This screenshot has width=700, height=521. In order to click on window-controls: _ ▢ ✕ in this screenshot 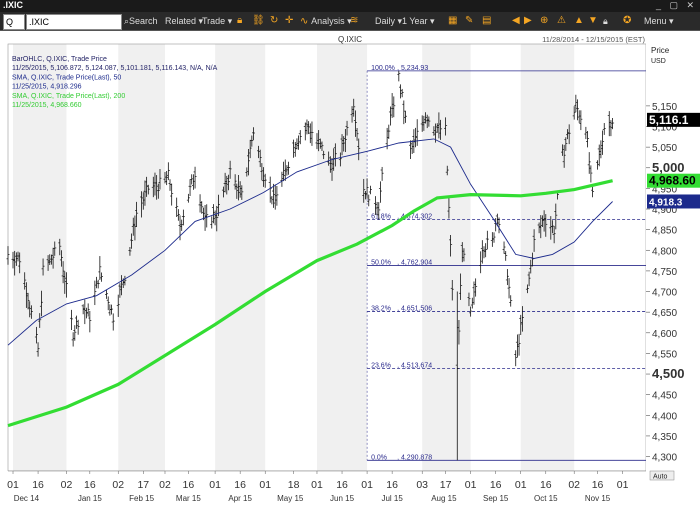, I will do `click(676, 5)`.